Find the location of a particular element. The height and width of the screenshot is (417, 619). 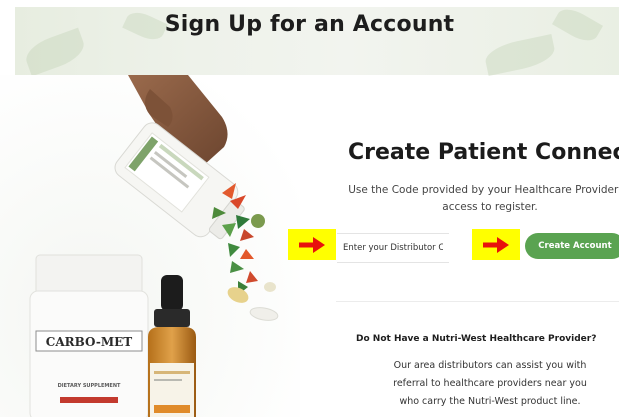

distributor-code-input is located at coordinates (393, 248).